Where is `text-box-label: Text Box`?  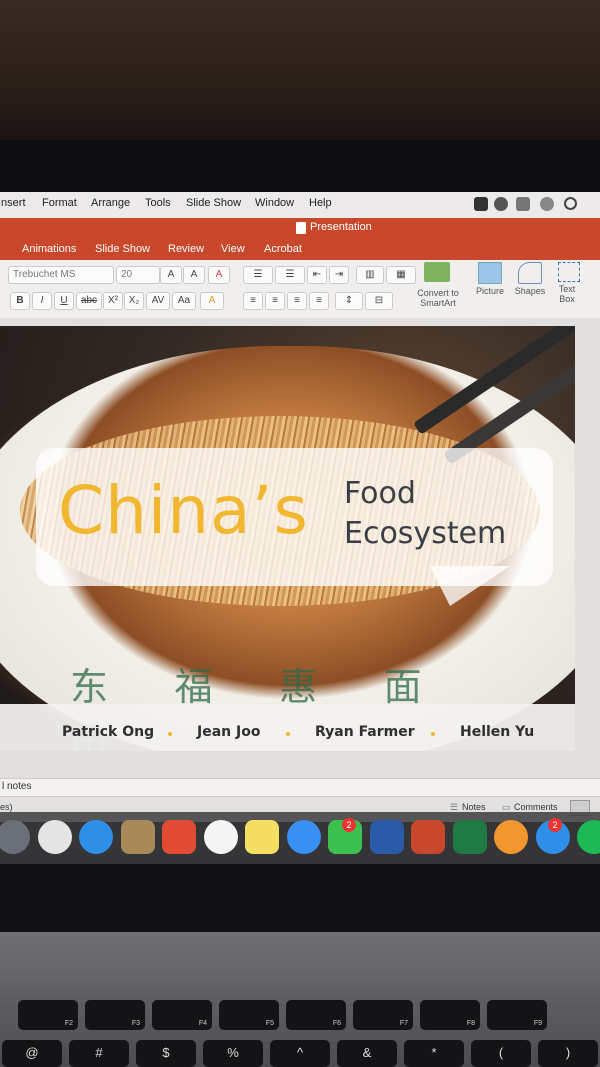
text-box-label: Text Box is located at coordinates (567, 294).